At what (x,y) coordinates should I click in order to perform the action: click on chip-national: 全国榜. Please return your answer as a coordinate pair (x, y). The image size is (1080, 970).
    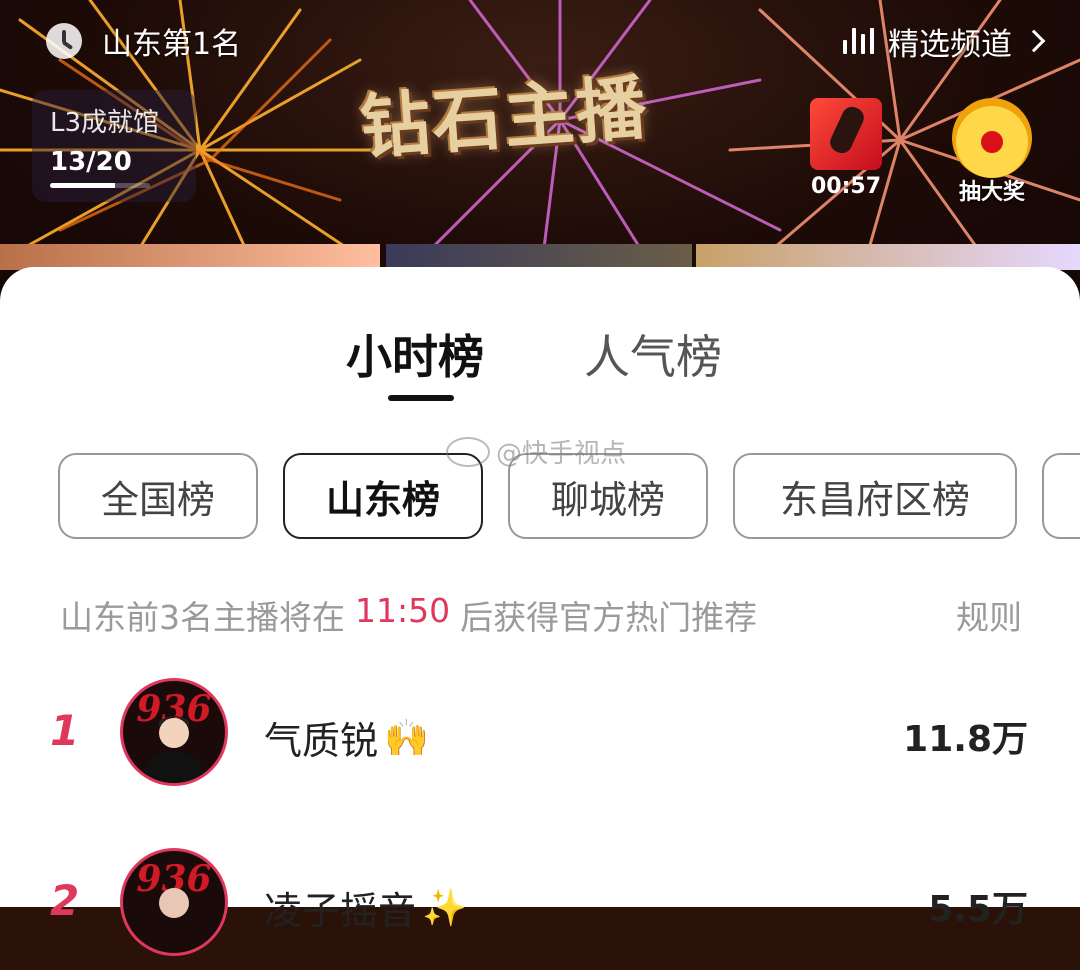
    Looking at the image, I should click on (158, 496).